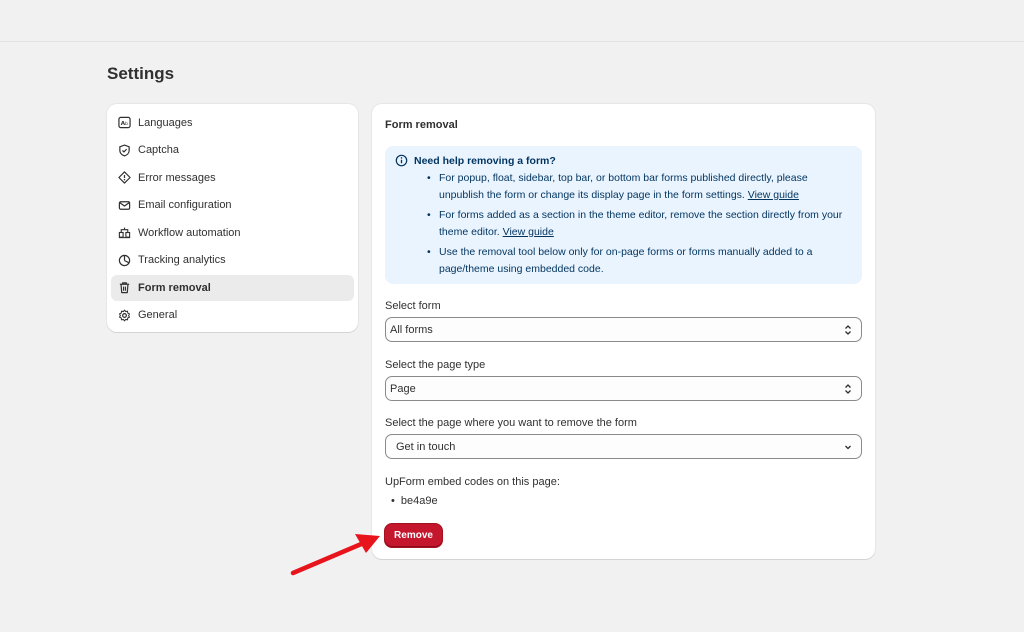 Image resolution: width=1024 pixels, height=632 pixels. What do you see at coordinates (232, 150) in the screenshot?
I see `sidebar-item-captcha: Captcha` at bounding box center [232, 150].